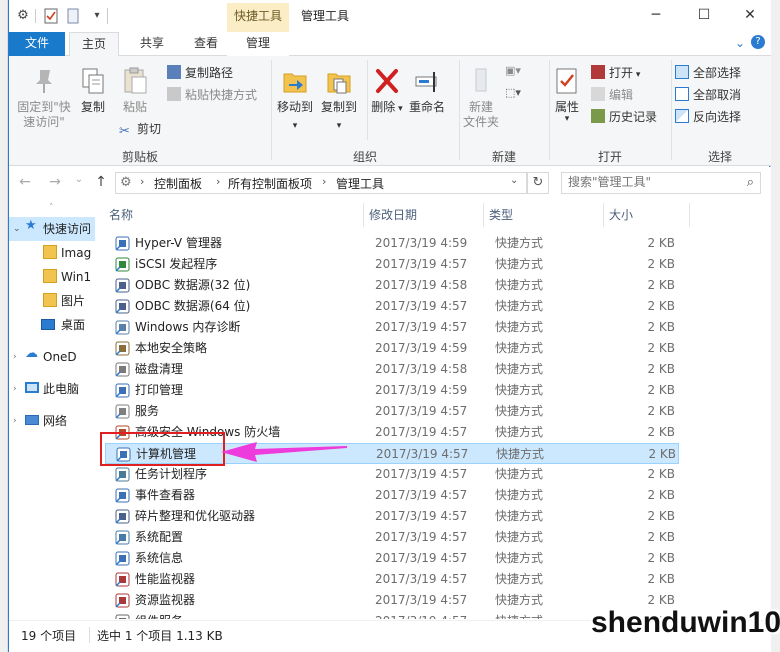 Image resolution: width=780 pixels, height=652 pixels. What do you see at coordinates (17, 229) in the screenshot?
I see `expand-chevron-icon: ⌄` at bounding box center [17, 229].